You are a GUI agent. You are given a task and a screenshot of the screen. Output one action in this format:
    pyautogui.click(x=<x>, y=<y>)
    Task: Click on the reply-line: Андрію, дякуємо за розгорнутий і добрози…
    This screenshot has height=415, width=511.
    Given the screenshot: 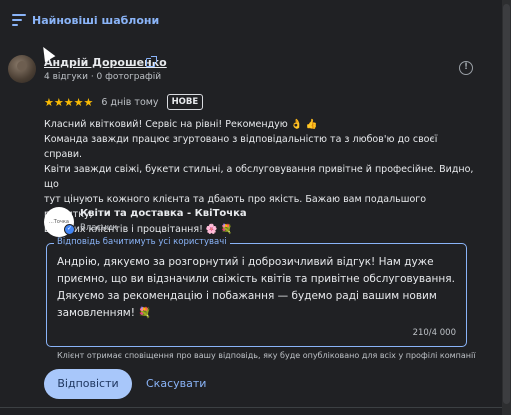 What is the action you would take?
    pyautogui.click(x=245, y=262)
    